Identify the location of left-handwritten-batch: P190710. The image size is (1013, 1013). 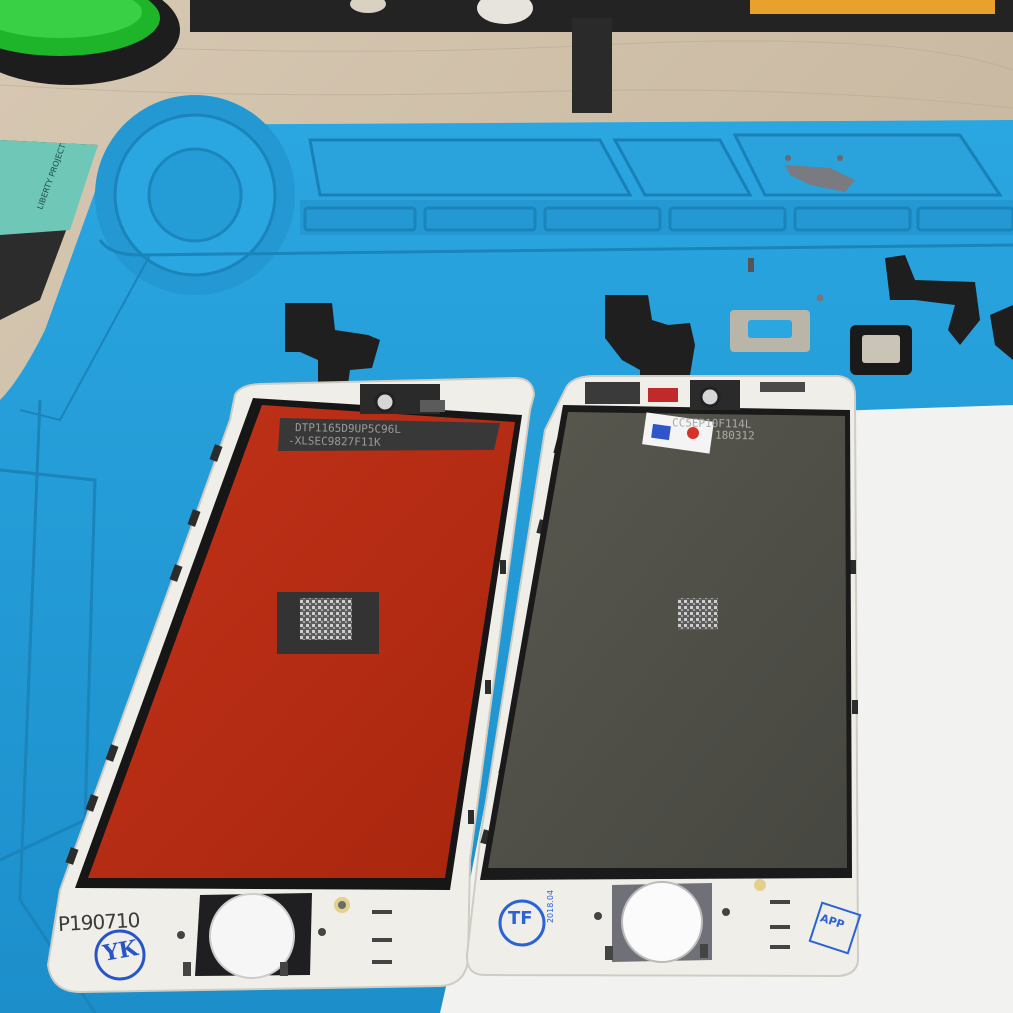
(98, 922).